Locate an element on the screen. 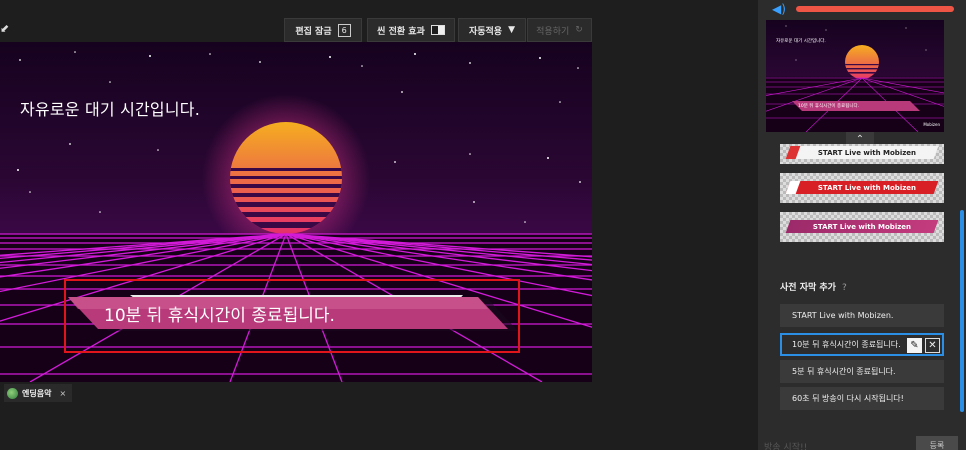 Image resolution: width=966 pixels, height=450 pixels. caption-item-label: 60초 뒤 방송이 다시 시작됩니다! is located at coordinates (848, 398).